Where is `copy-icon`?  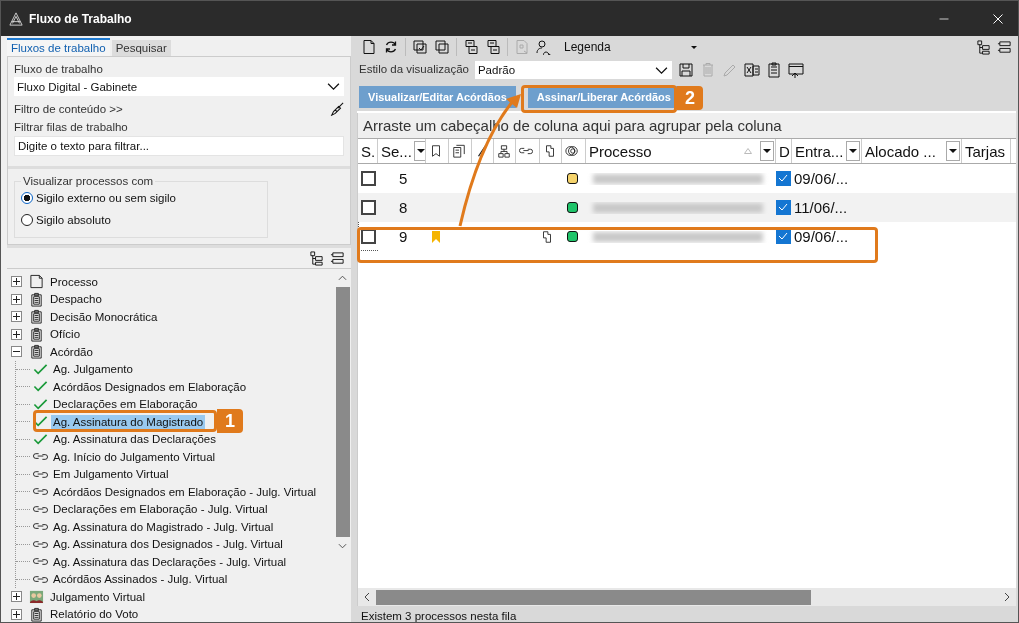
copy-icon is located at coordinates (442, 47).